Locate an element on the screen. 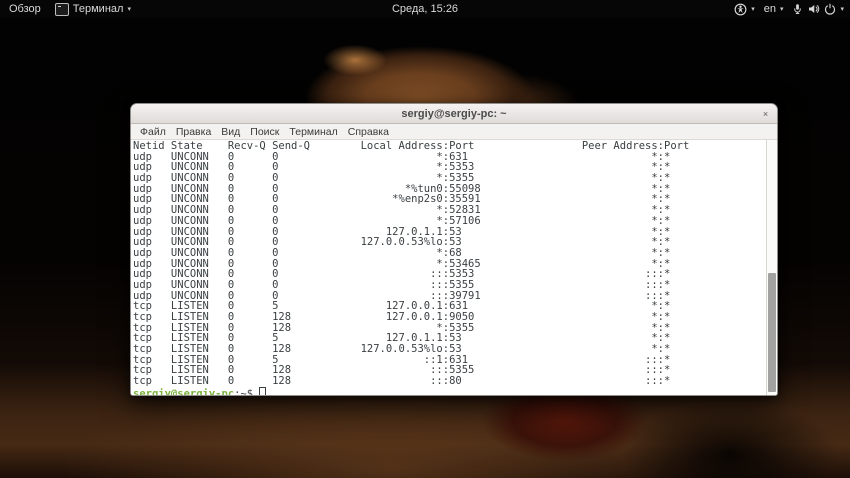 The height and width of the screenshot is (478, 850). window-titlebar: sergiy@sergiy-pc: ~ × is located at coordinates (454, 114).